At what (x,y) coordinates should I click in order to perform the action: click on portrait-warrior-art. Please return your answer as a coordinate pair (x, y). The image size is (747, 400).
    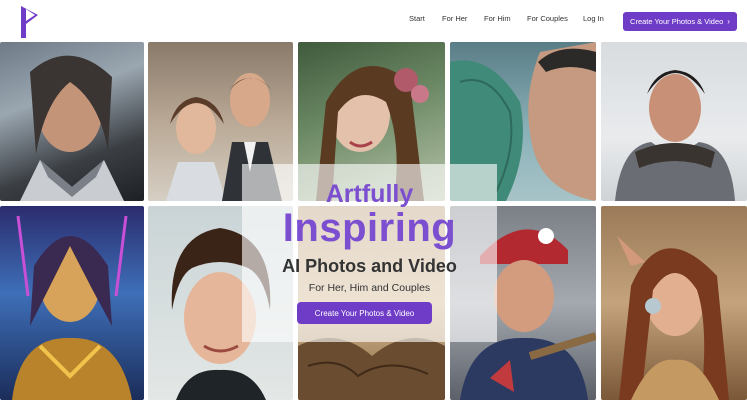
    Looking at the image, I should click on (72, 128).